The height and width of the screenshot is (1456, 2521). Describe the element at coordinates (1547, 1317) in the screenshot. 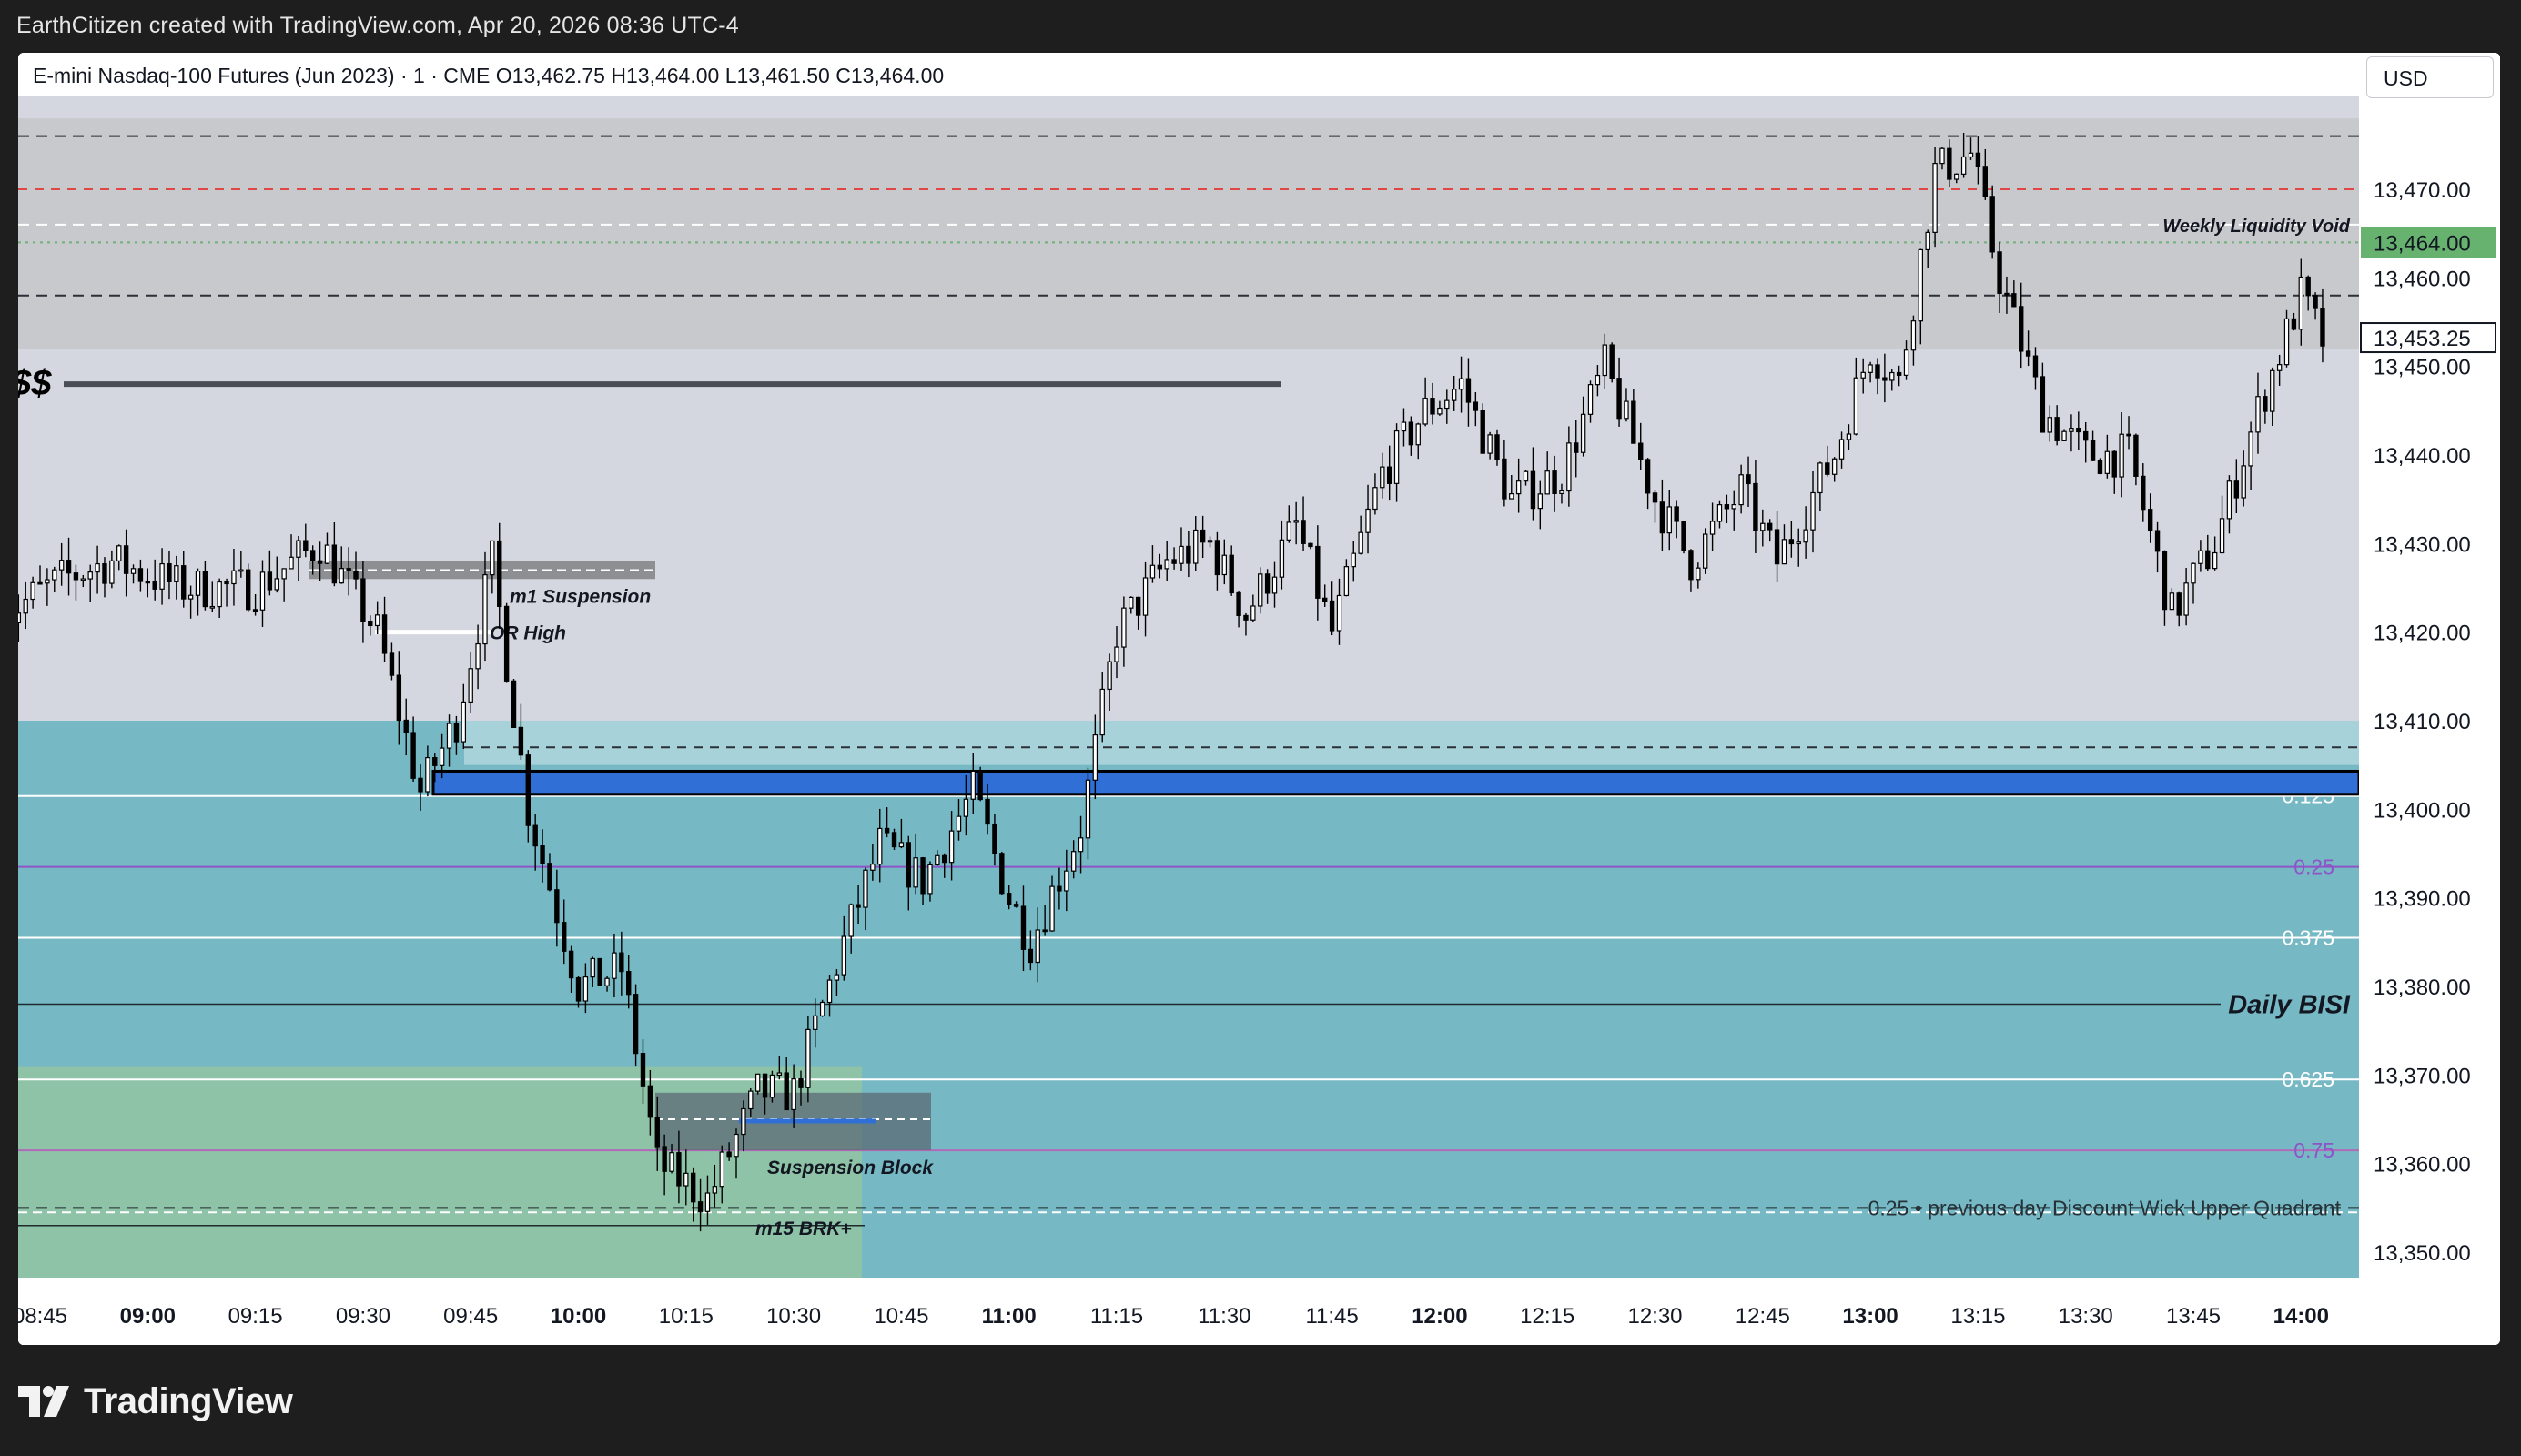

I see `time-axis-label: 12:15` at that location.